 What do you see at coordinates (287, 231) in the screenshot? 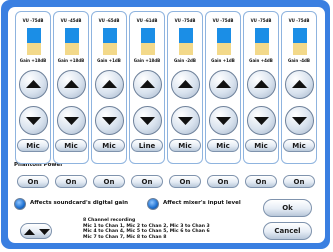
I see `cancel-button: Cancel` at bounding box center [287, 231].